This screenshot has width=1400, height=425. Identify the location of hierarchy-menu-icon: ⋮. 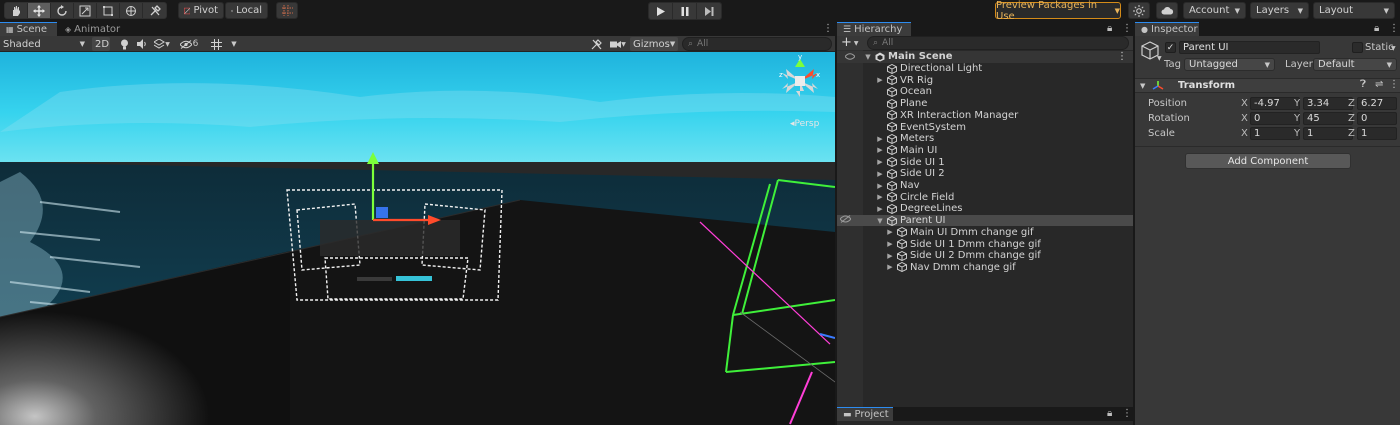
(1127, 28).